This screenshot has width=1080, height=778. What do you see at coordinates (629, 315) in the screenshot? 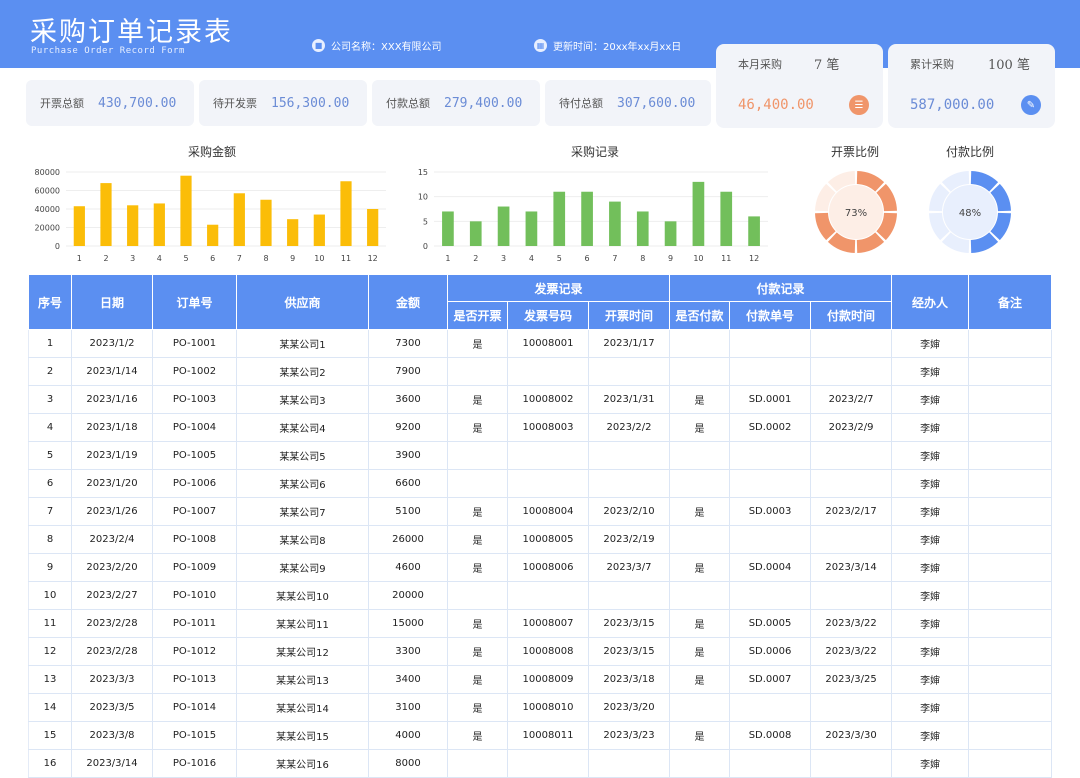
I see `header-invoice-time: 开票时间` at bounding box center [629, 315].